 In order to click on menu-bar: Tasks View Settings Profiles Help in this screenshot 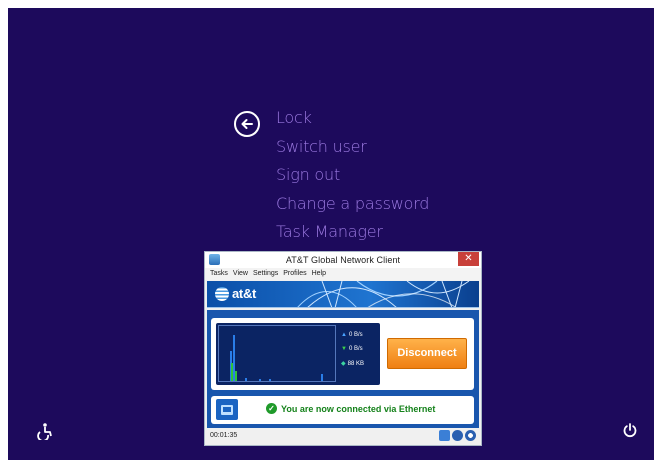, I will do `click(343, 274)`.